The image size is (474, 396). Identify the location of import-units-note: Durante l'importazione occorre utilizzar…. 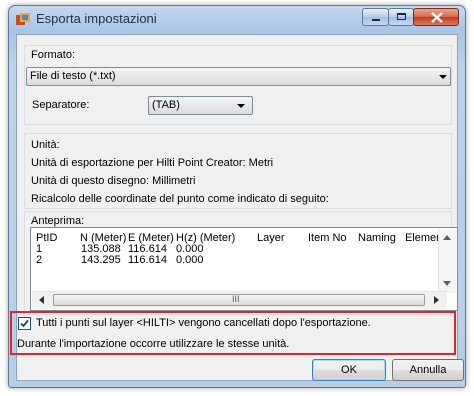
(153, 344).